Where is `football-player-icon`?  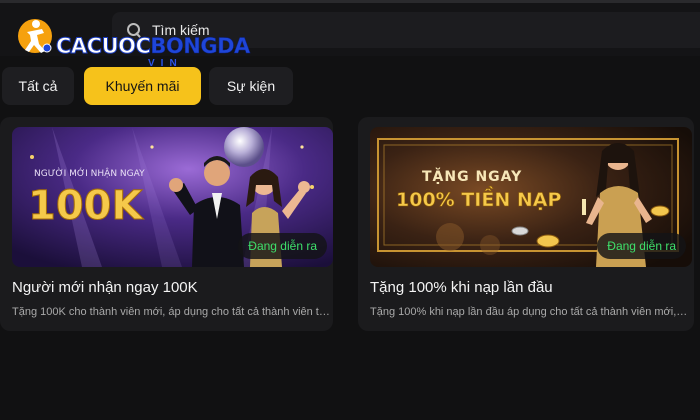
football-player-icon is located at coordinates (35, 36).